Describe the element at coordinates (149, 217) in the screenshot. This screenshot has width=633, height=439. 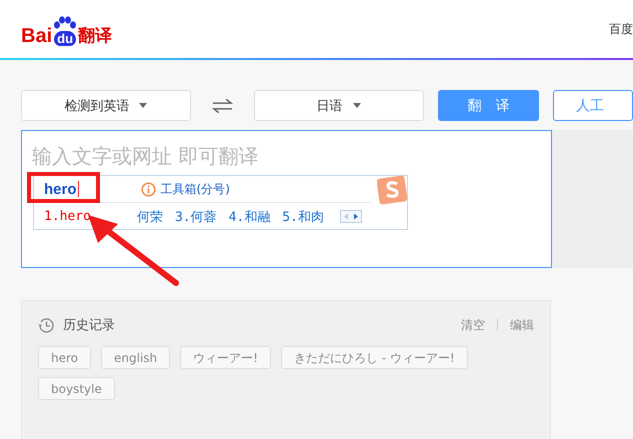
I see `candidate-item: 何荣` at that location.